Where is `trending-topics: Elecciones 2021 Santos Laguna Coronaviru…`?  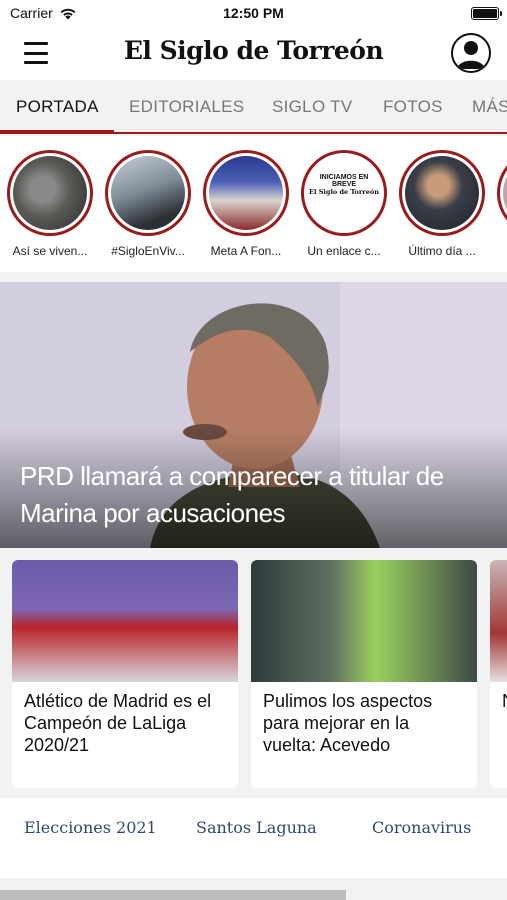
trending-topics: Elecciones 2021 Santos Laguna Coronaviru… is located at coordinates (253, 838).